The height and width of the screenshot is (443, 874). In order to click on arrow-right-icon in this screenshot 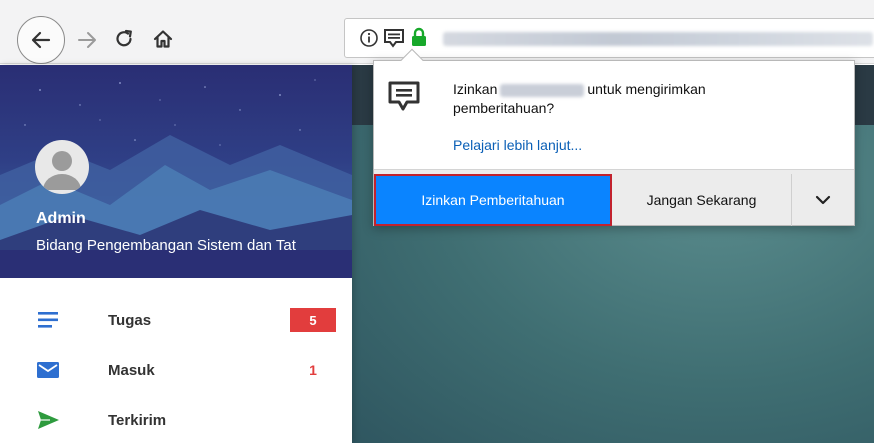, I will do `click(87, 40)`.